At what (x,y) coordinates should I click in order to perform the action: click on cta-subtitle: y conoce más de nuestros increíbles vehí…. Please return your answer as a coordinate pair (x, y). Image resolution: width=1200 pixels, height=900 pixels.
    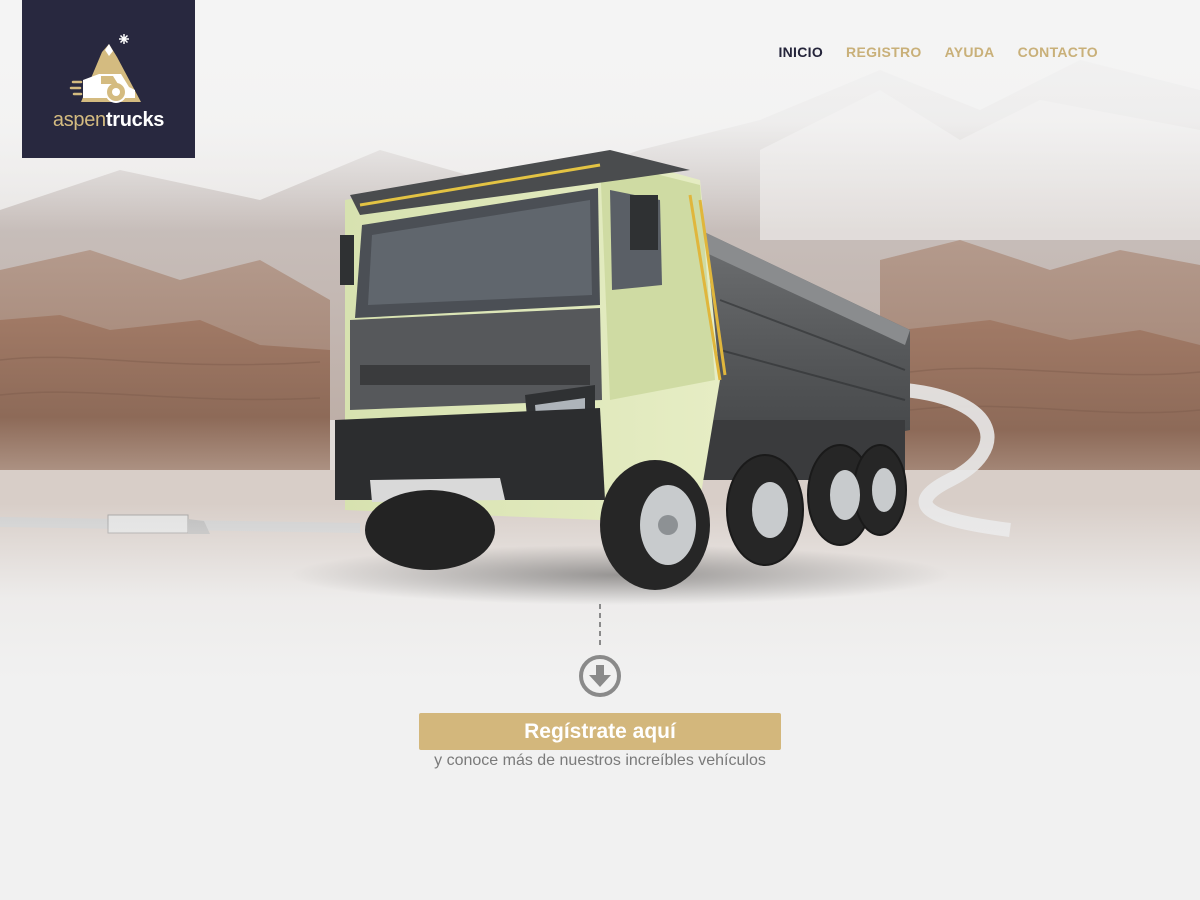
    Looking at the image, I should click on (600, 760).